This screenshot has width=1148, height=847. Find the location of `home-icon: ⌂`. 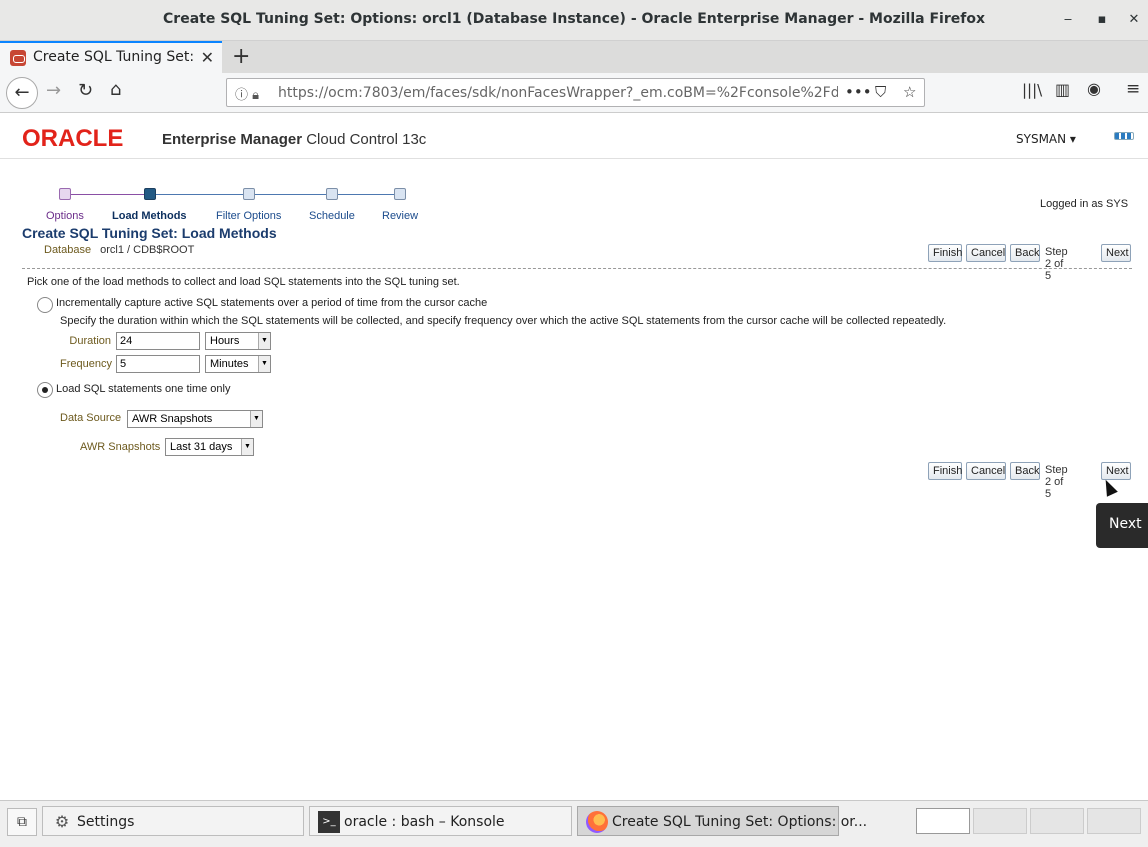

home-icon: ⌂ is located at coordinates (115, 89).